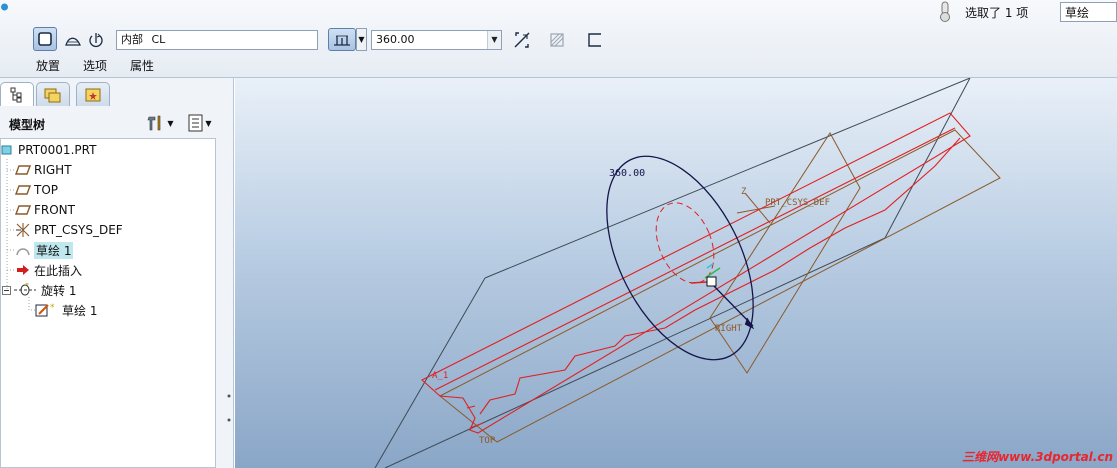  What do you see at coordinates (705, 275) in the screenshot?
I see `axis-drag-handle` at bounding box center [705, 275].